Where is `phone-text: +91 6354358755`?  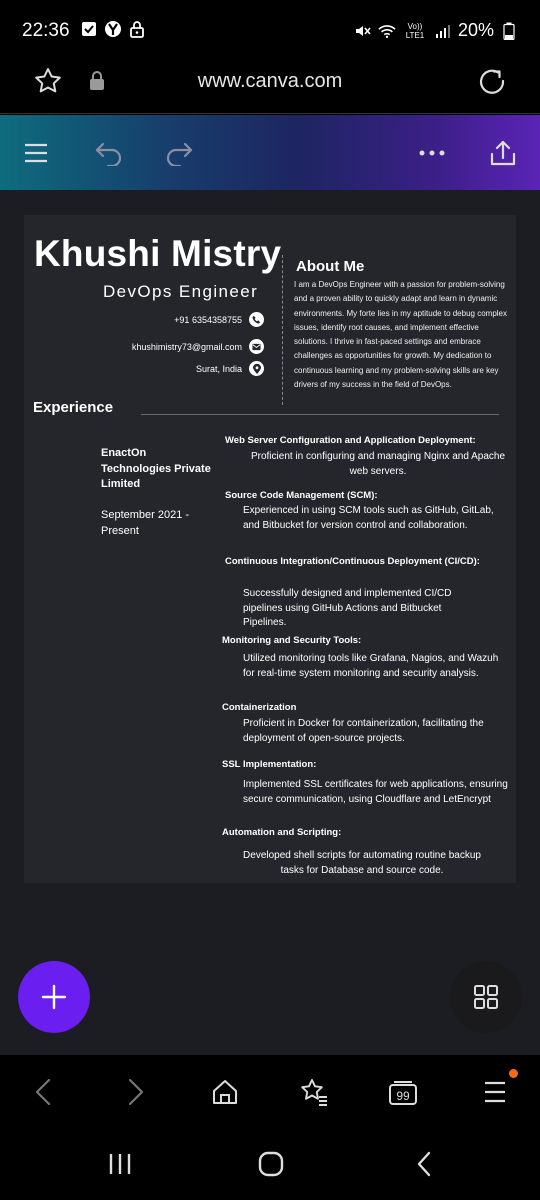
phone-text: +91 6354358755 is located at coordinates (208, 319).